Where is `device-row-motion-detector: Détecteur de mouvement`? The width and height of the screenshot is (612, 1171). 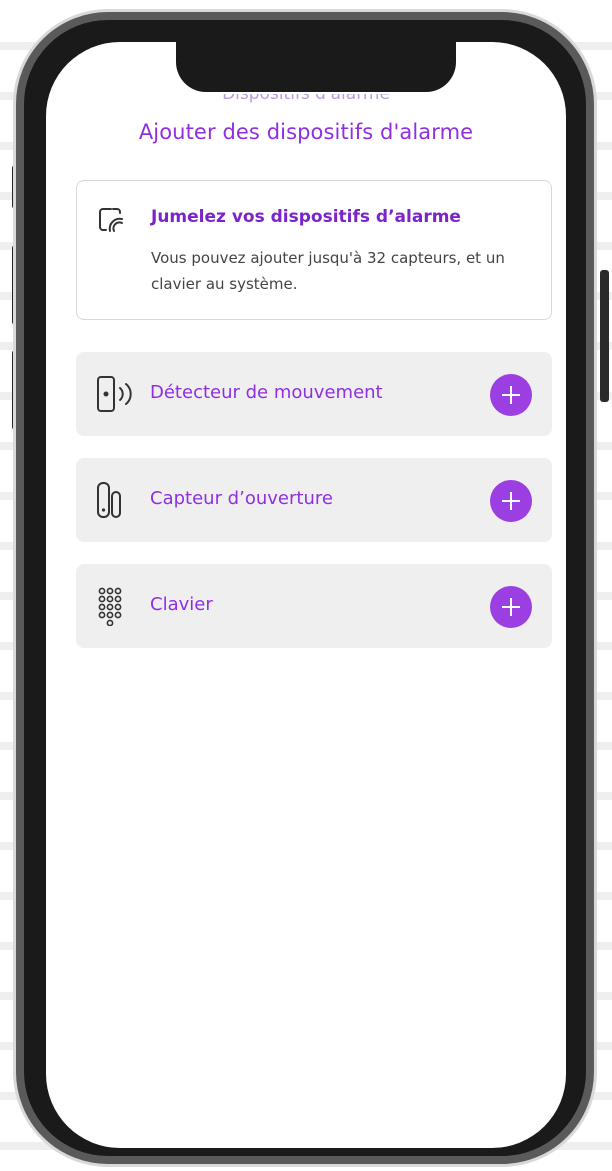 device-row-motion-detector: Détecteur de mouvement is located at coordinates (314, 394).